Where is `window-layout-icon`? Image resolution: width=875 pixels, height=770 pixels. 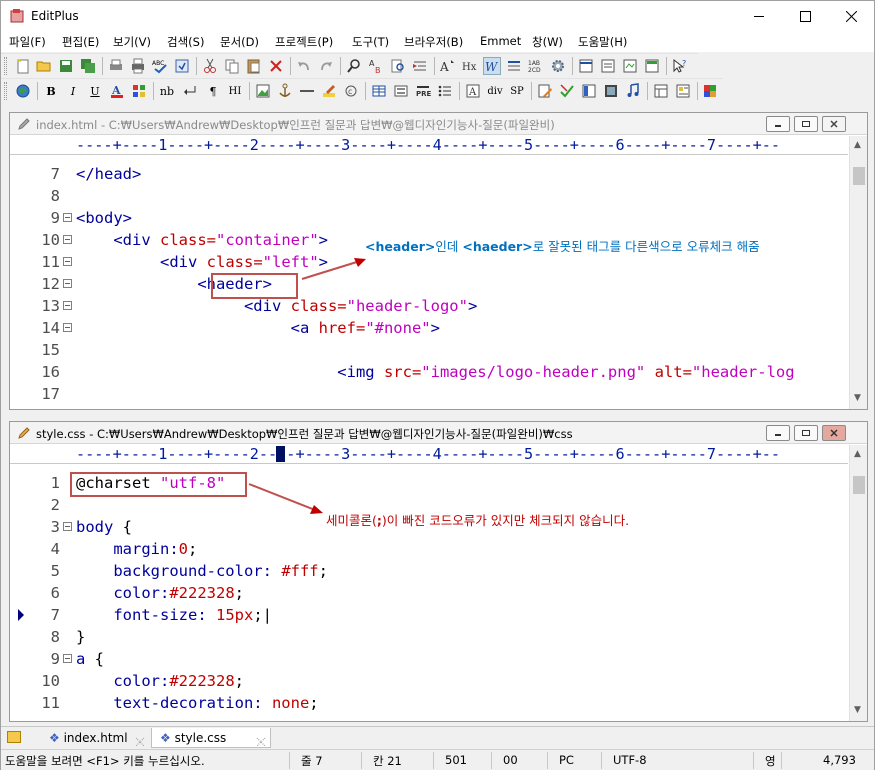
window-layout-icon is located at coordinates (586, 66).